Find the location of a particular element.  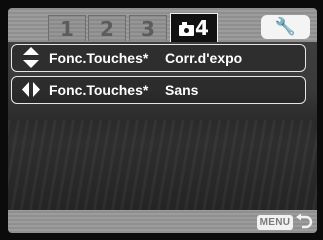

setup-tab: 🔧 is located at coordinates (285, 27).